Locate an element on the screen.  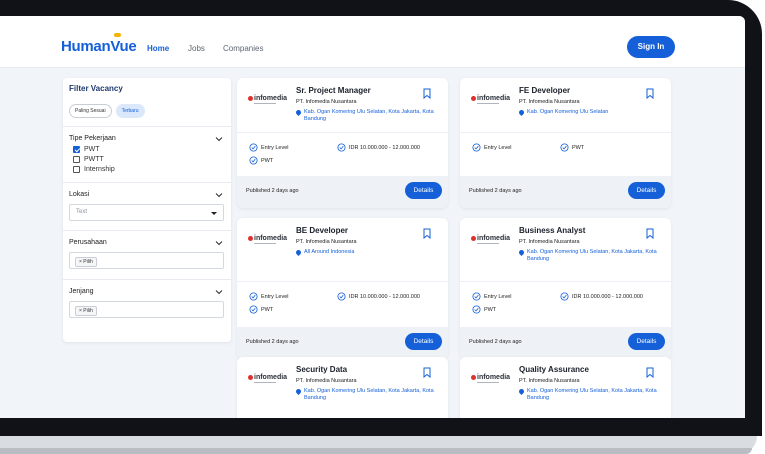
sign-in-button: Sign In is located at coordinates (651, 47).